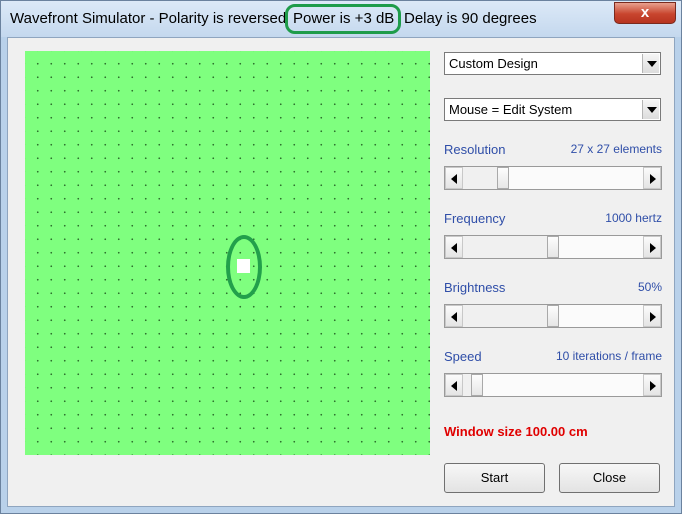 This screenshot has height=514, width=682. Describe the element at coordinates (552, 63) in the screenshot. I see `design-dropdown: Custom Design` at that location.